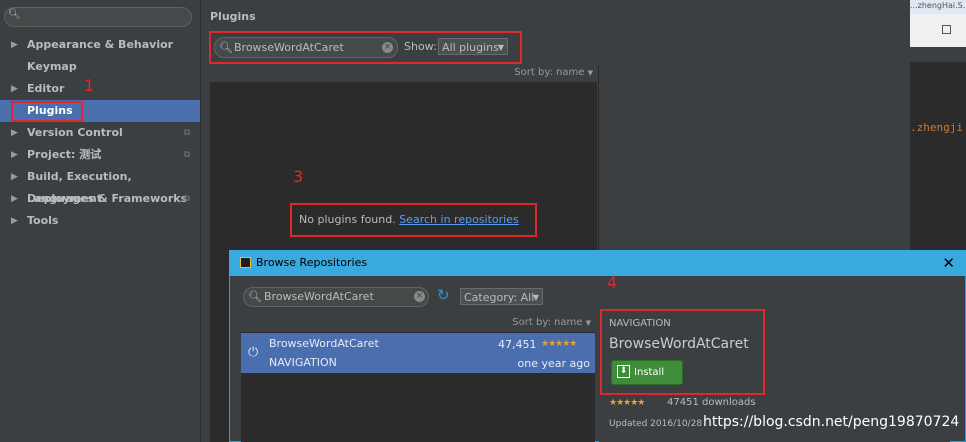  I want to click on dialog-title: Browse Repositories, so click(312, 262).